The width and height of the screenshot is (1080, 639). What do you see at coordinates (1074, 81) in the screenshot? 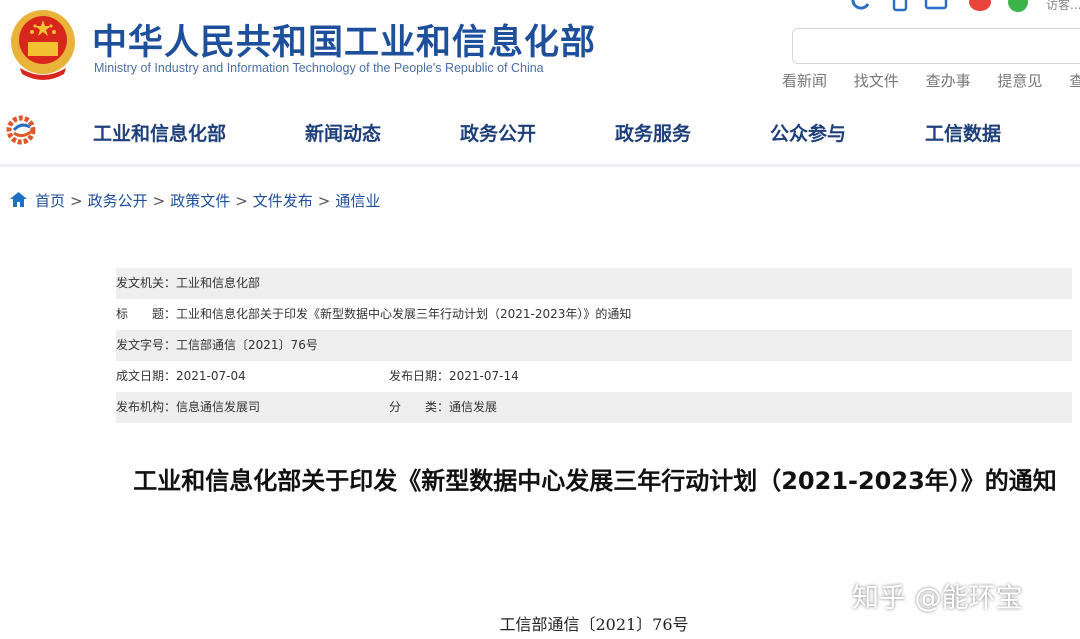
I see `quick-link-data: 查数` at bounding box center [1074, 81].